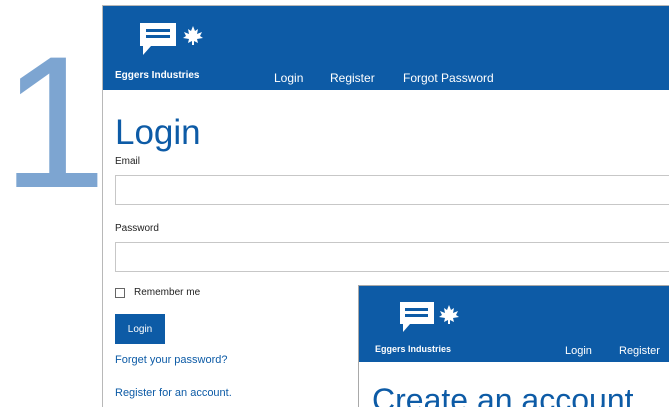 This screenshot has height=407, width=669. I want to click on email-label: Email, so click(128, 161).